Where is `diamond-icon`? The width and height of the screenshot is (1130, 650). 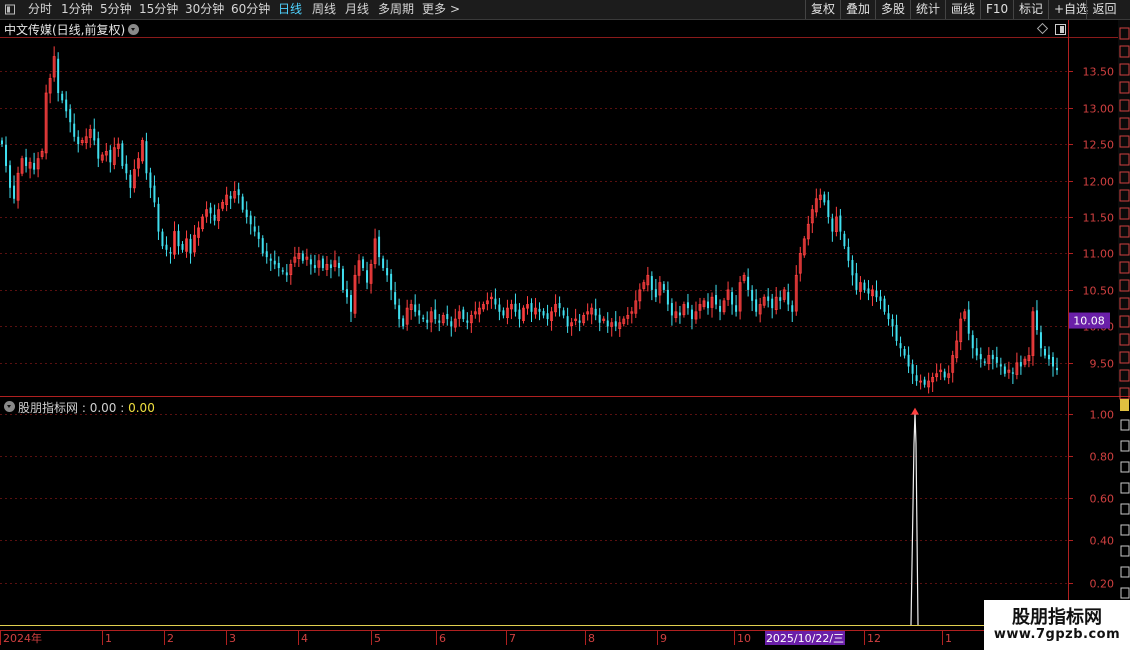
diamond-icon is located at coordinates (1042, 28).